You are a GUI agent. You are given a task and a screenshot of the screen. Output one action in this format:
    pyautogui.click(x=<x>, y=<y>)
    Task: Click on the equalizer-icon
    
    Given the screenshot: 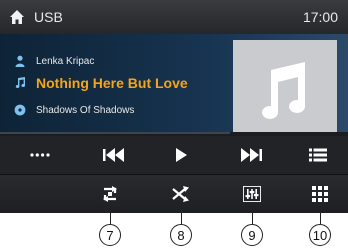 What is the action you would take?
    pyautogui.click(x=252, y=194)
    